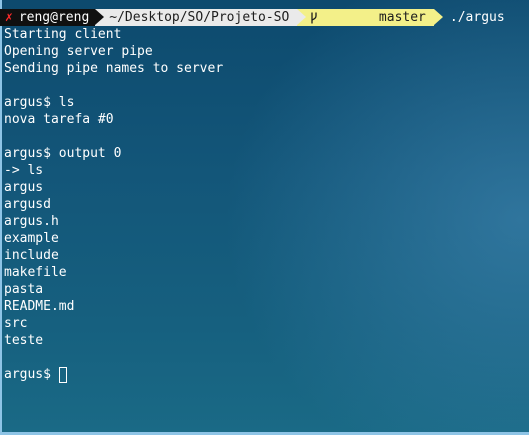  I want to click on output-line: argus.h, so click(31, 221).